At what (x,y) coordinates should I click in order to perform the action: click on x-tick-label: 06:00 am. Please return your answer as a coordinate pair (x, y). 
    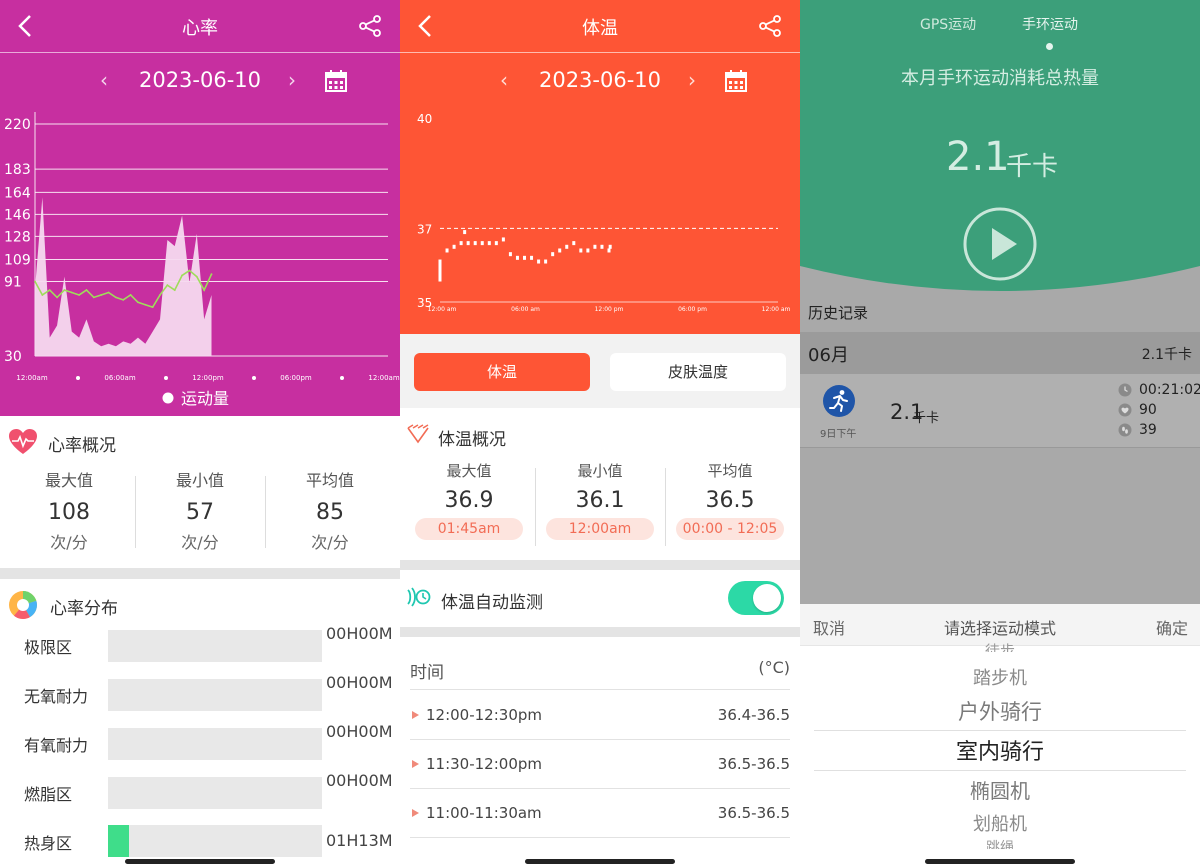
    Looking at the image, I should click on (525, 309).